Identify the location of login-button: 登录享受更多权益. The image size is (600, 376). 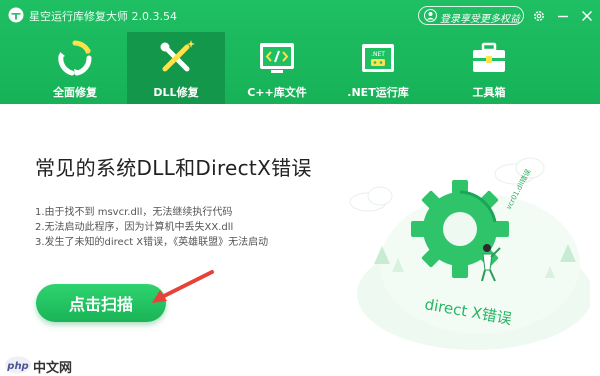
(471, 15).